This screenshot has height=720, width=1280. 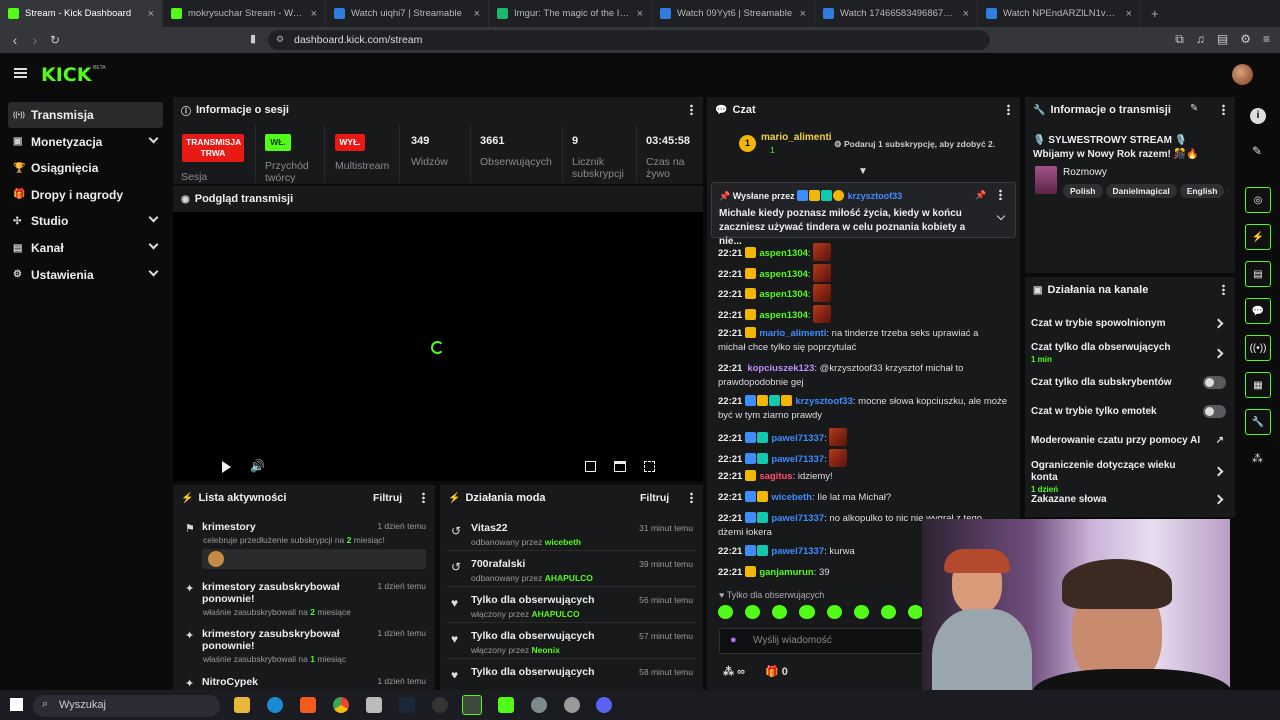 What do you see at coordinates (423, 497) in the screenshot?
I see `activity-menu-icon` at bounding box center [423, 497].